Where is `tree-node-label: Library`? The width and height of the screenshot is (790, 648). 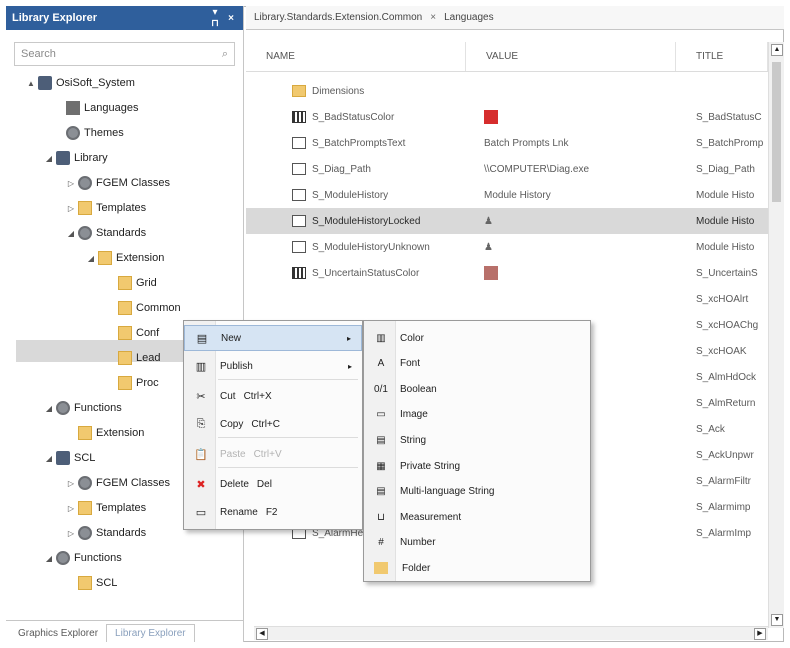 tree-node-label: Library is located at coordinates (91, 158).